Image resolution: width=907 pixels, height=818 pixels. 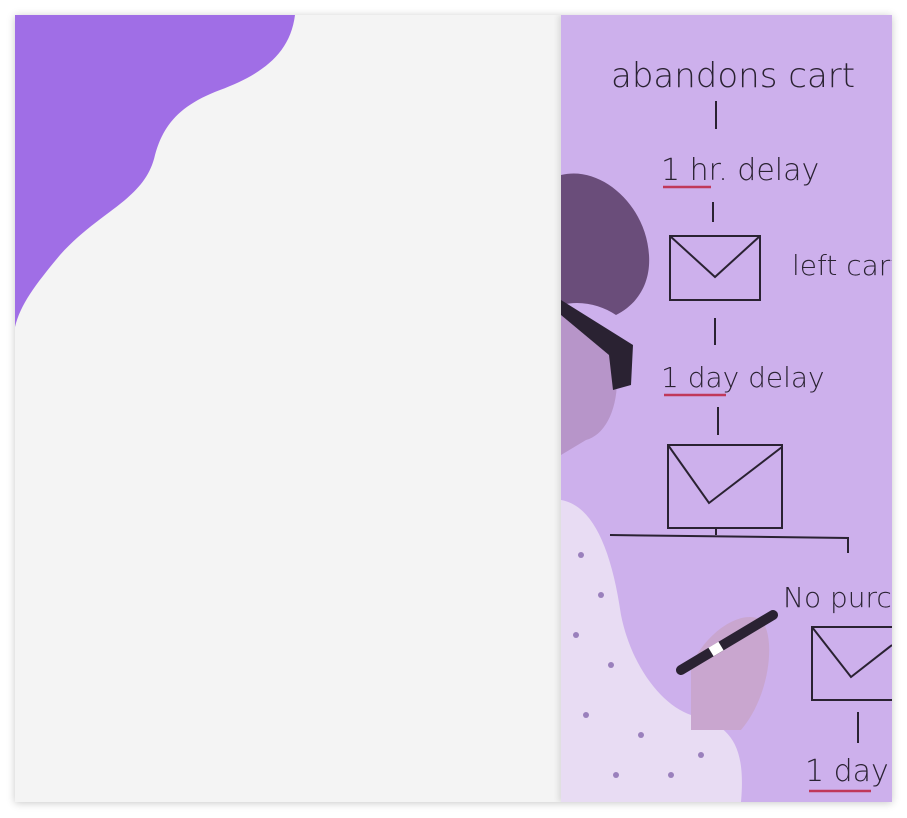 What do you see at coordinates (847, 771) in the screenshot?
I see `whiteboard-text: 1 day` at bounding box center [847, 771].